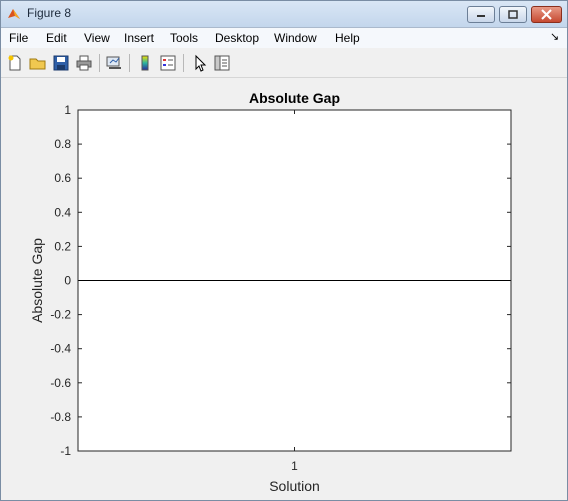 This screenshot has width=568, height=501. I want to click on close-icon, so click(546, 14).